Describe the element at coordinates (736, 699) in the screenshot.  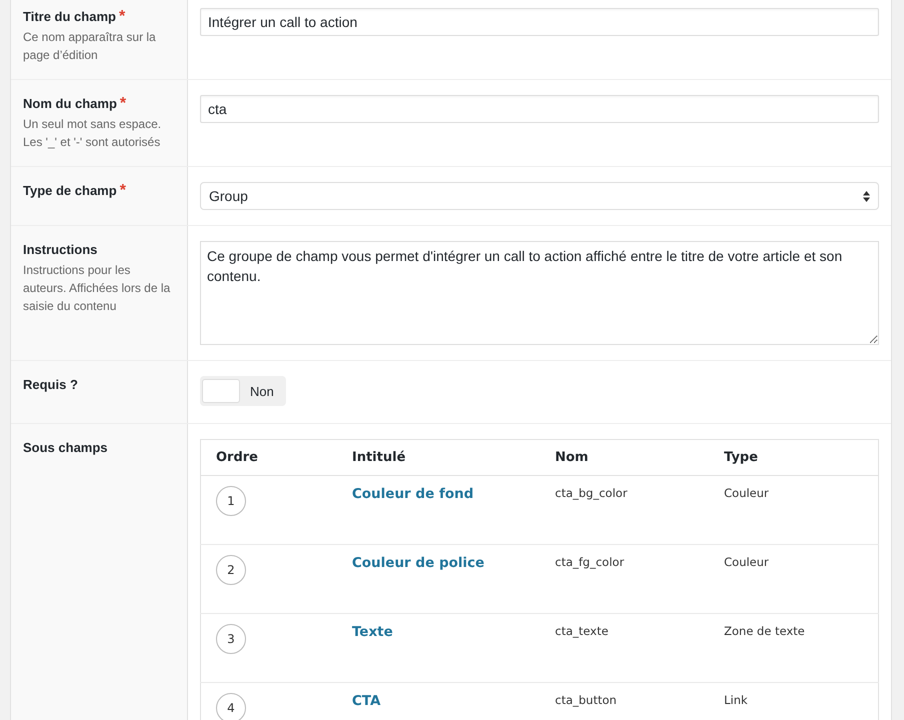
I see `subfield-type: Link` at that location.